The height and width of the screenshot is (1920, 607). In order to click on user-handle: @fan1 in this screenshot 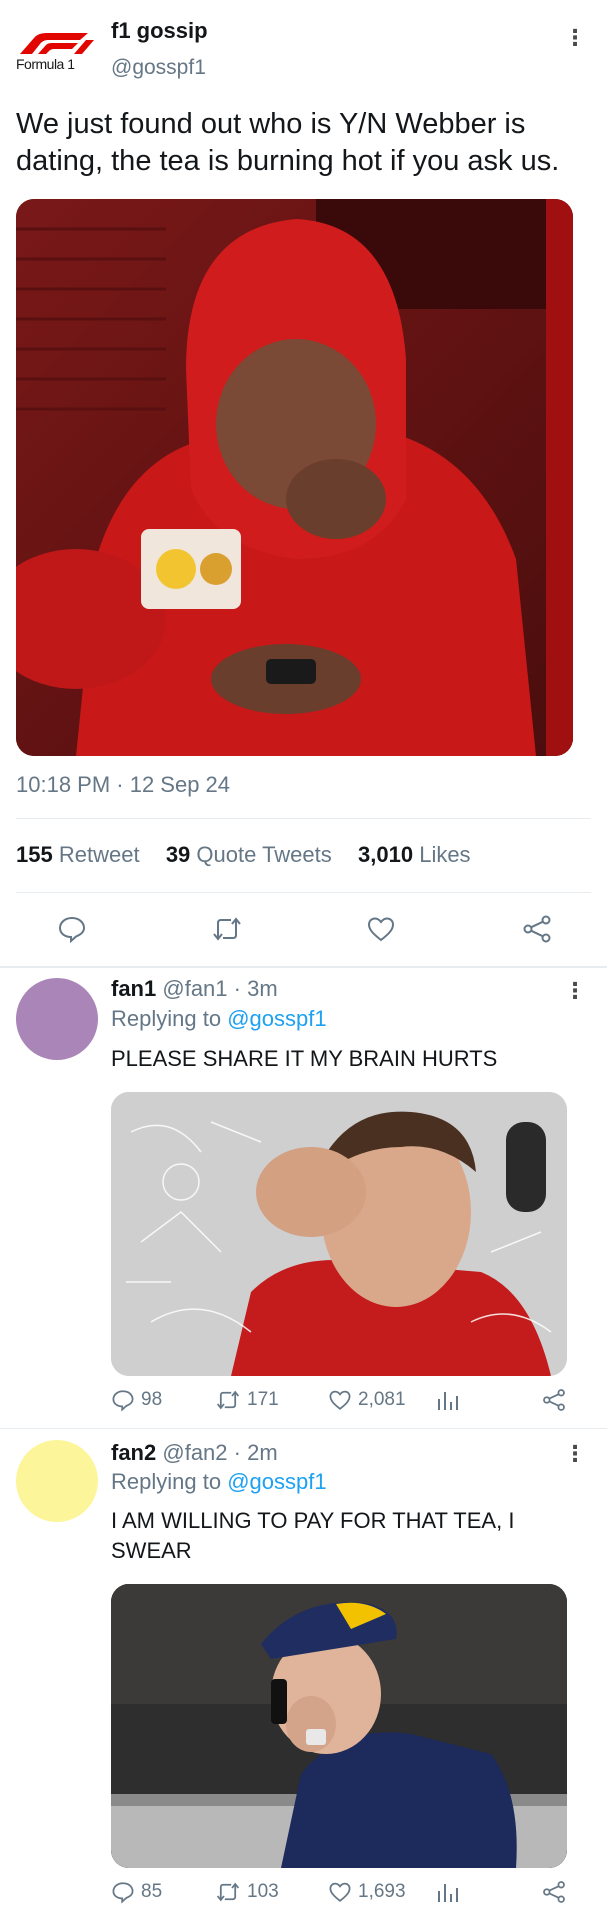, I will do `click(194, 988)`.